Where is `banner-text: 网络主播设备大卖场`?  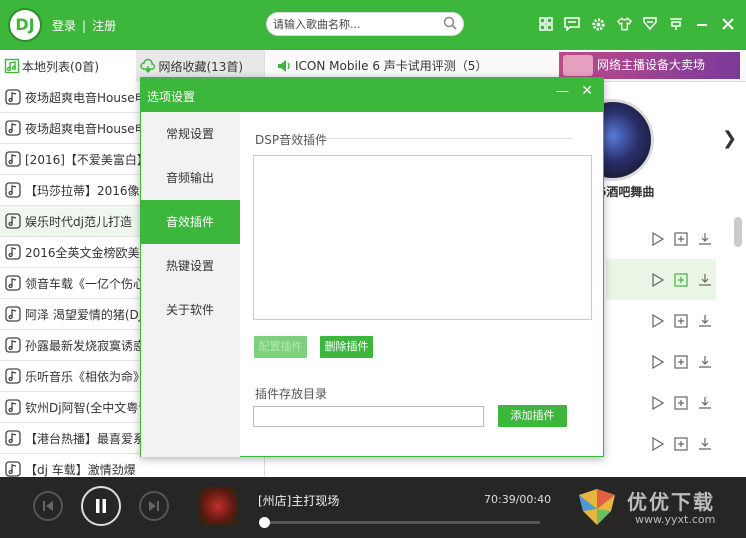
banner-text: 网络主播设备大卖场 is located at coordinates (651, 65).